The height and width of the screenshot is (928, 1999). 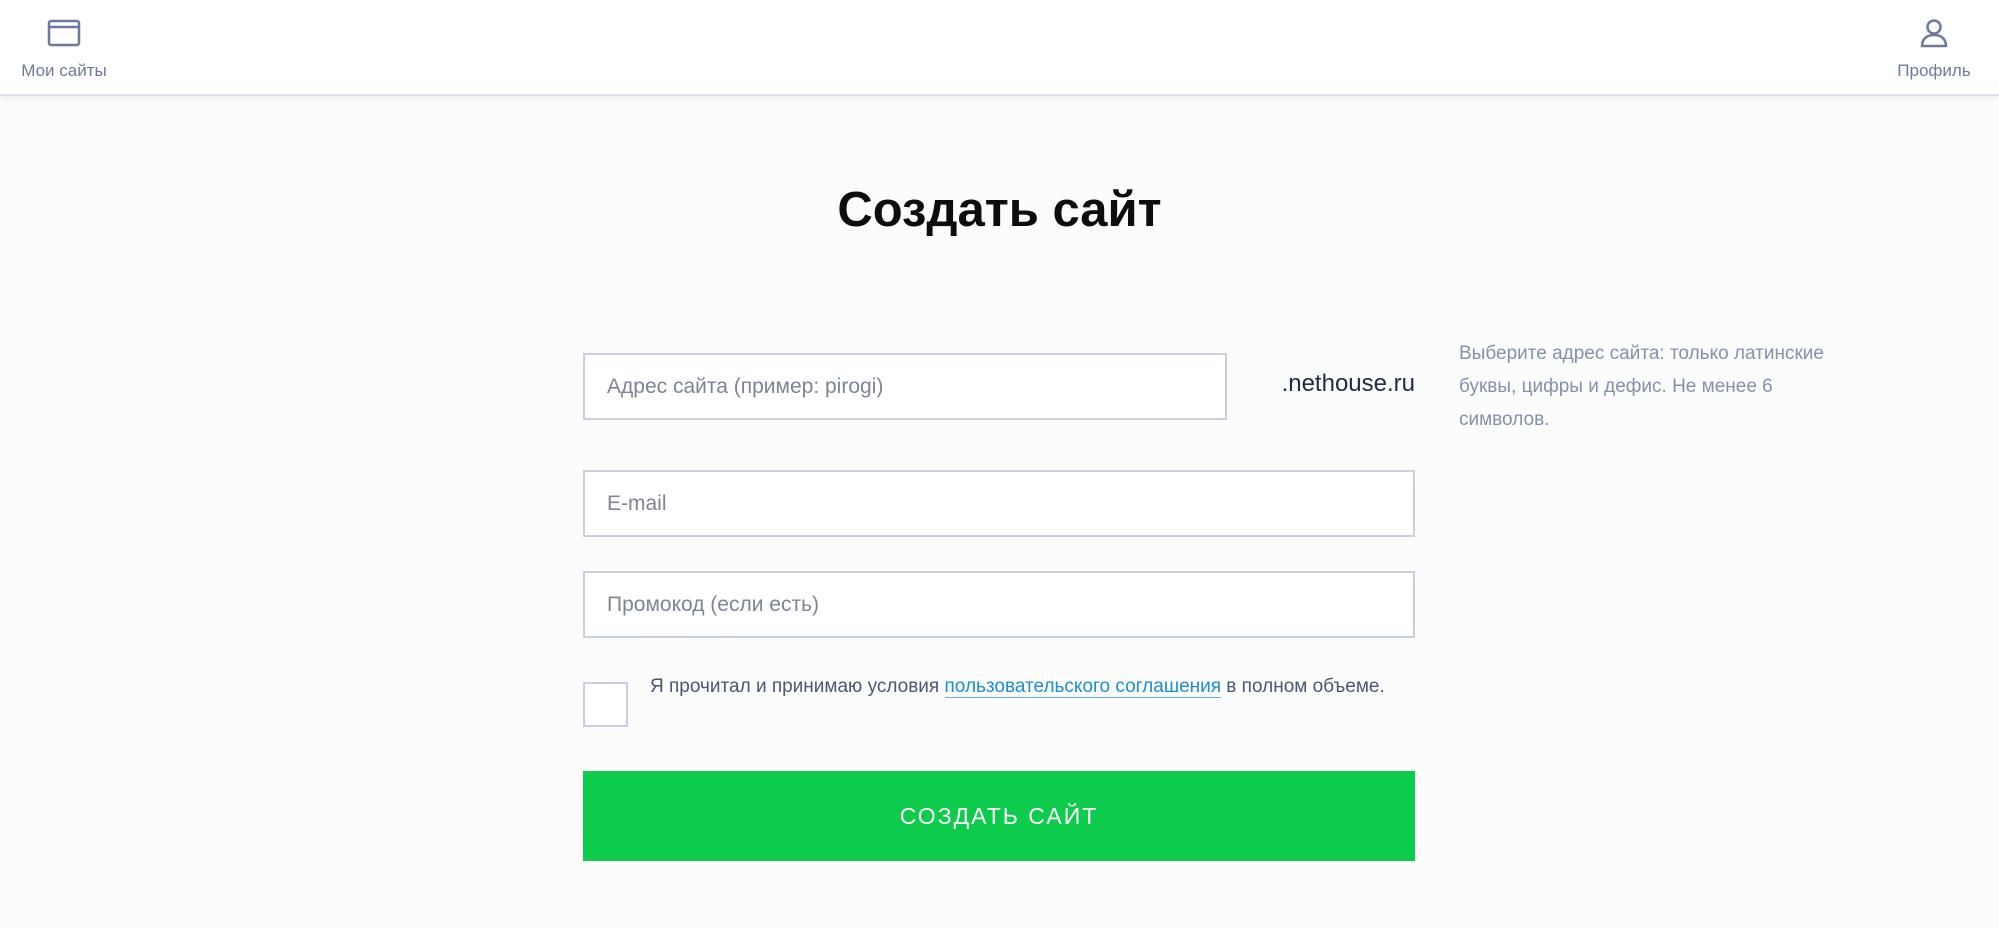 I want to click on user-agreement-link: пользовательского соглашения, so click(x=1083, y=687).